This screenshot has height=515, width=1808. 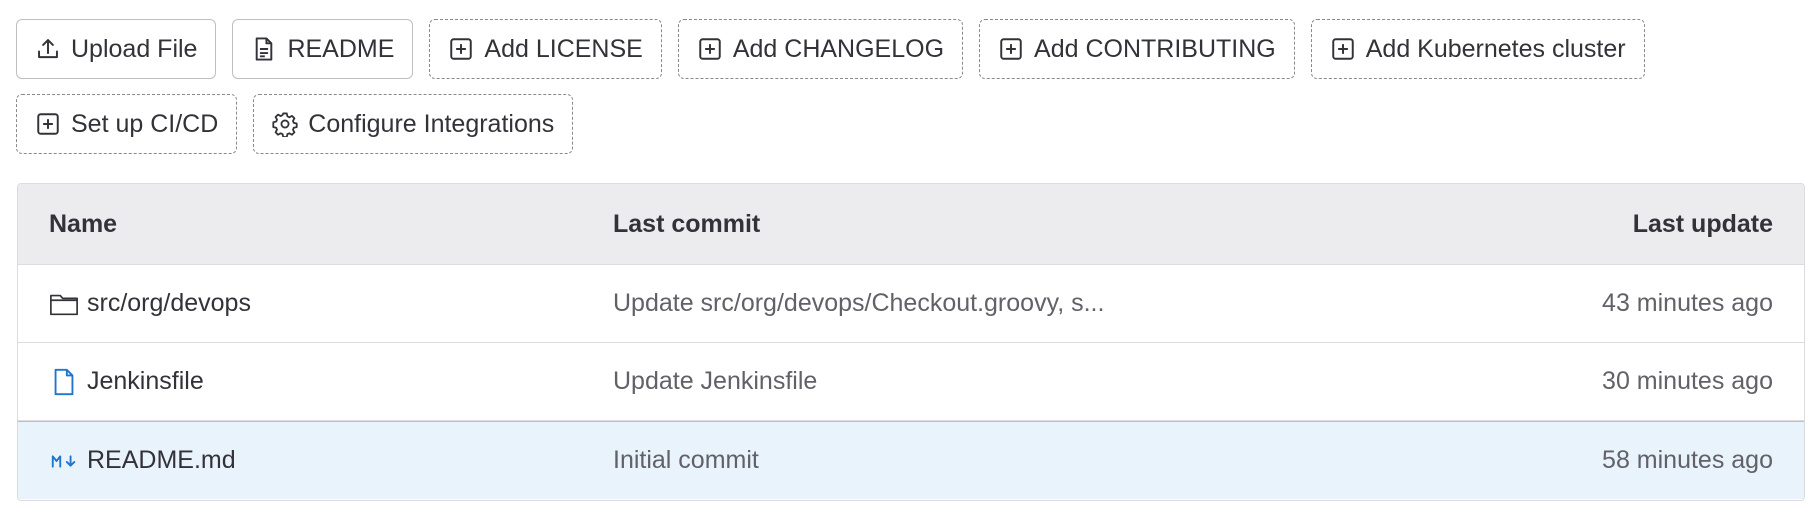 What do you see at coordinates (1028, 381) in the screenshot?
I see `row-commit-message: Update Jenkinsfile` at bounding box center [1028, 381].